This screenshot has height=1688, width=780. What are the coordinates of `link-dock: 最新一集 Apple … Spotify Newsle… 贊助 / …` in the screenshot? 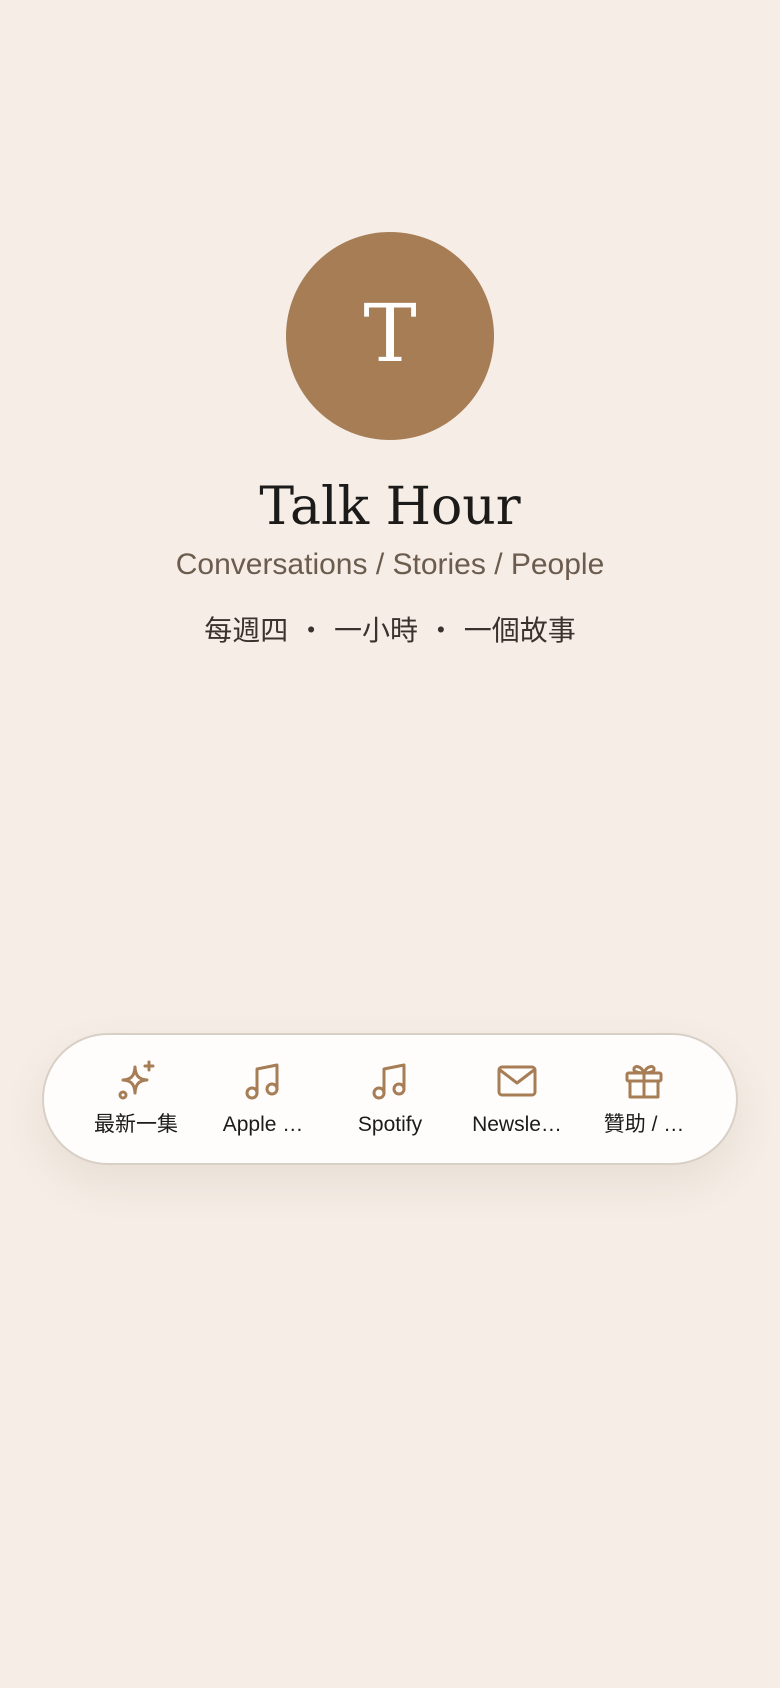 It's located at (390, 1099).